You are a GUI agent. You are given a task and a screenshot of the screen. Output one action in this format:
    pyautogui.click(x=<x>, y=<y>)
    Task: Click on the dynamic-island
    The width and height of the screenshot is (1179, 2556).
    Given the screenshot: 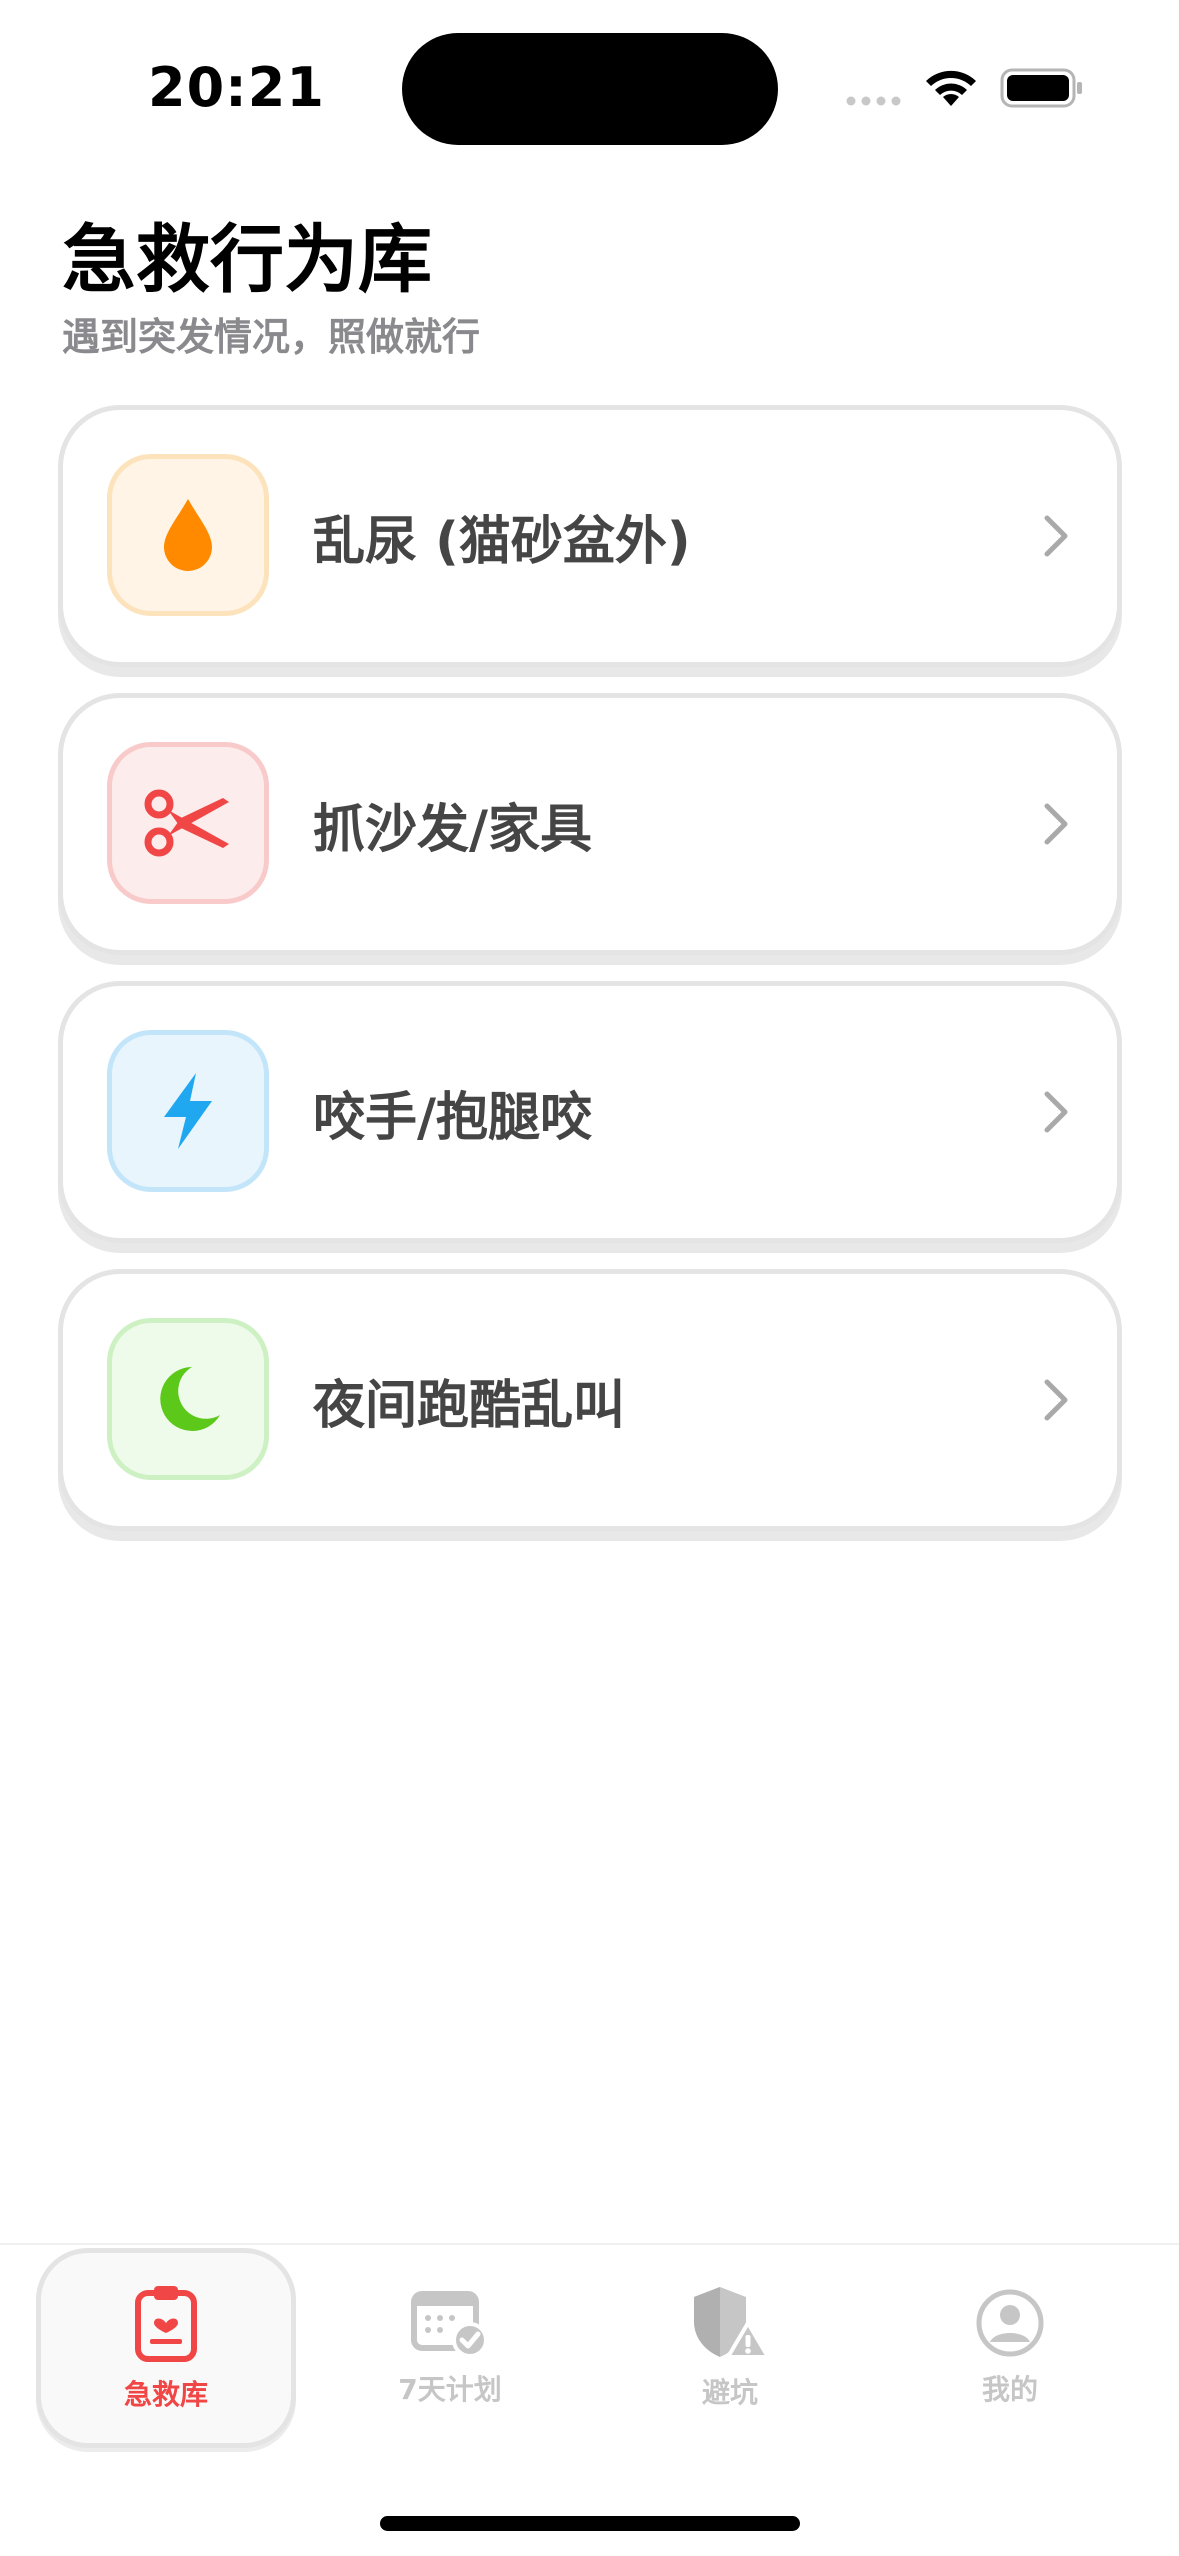 What is the action you would take?
    pyautogui.click(x=590, y=89)
    